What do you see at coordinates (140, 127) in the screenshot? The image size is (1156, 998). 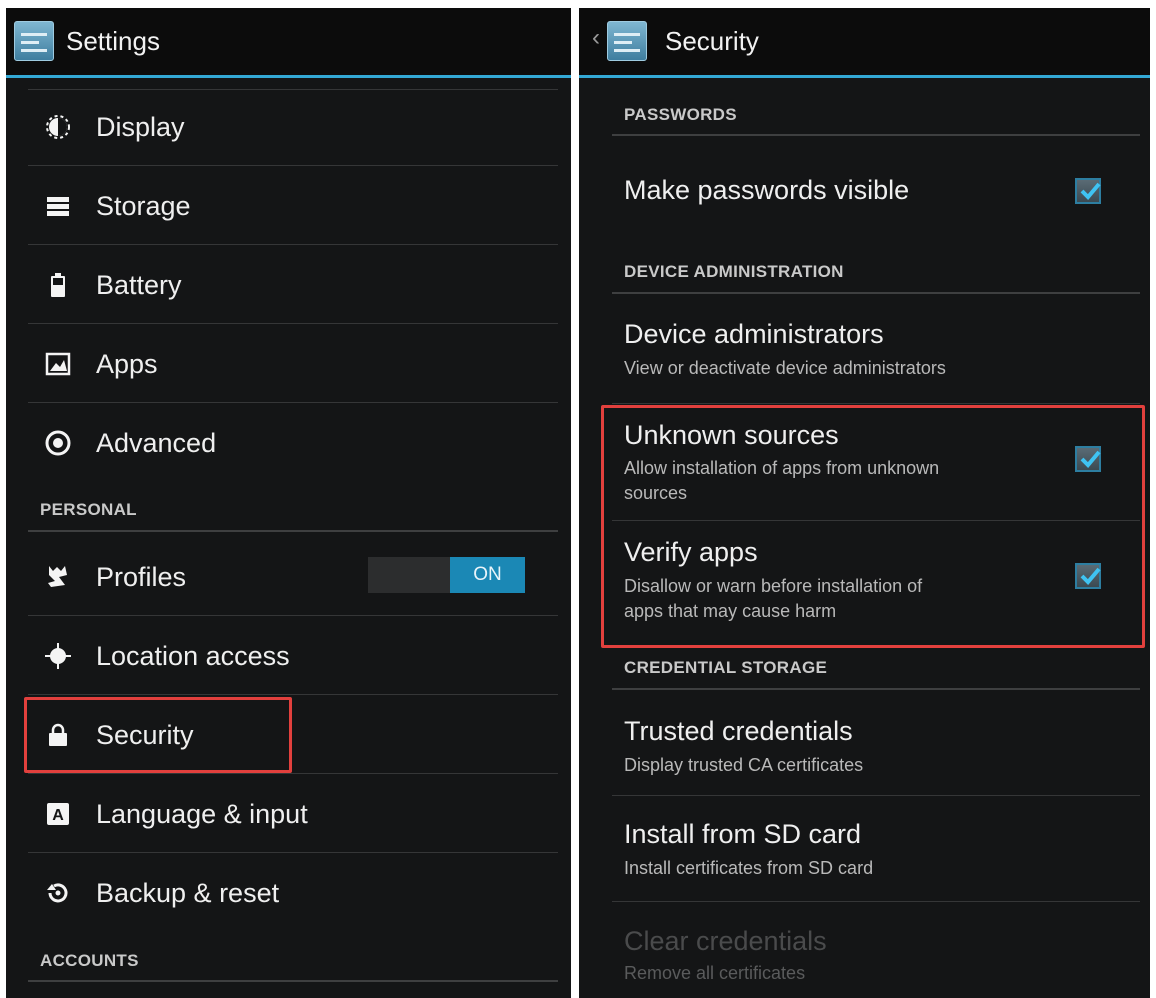 I see `settings-item-label: Display` at bounding box center [140, 127].